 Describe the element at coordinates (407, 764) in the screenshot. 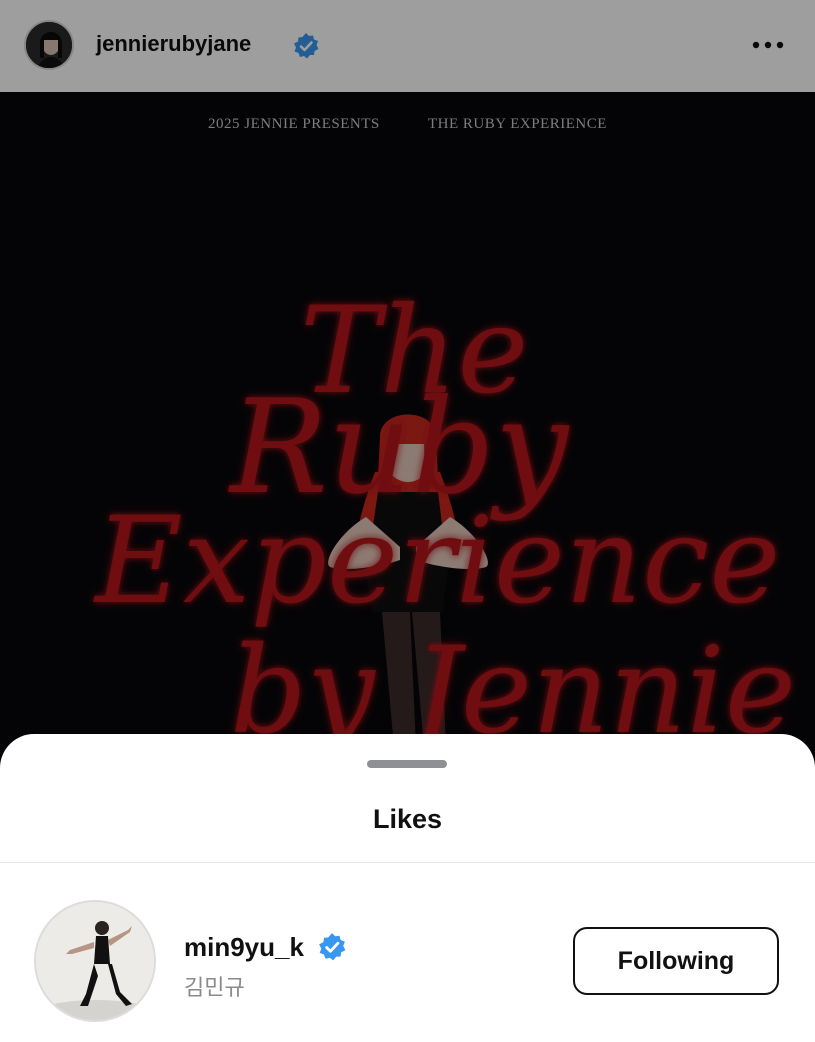

I see `sheet-drag-handle` at that location.